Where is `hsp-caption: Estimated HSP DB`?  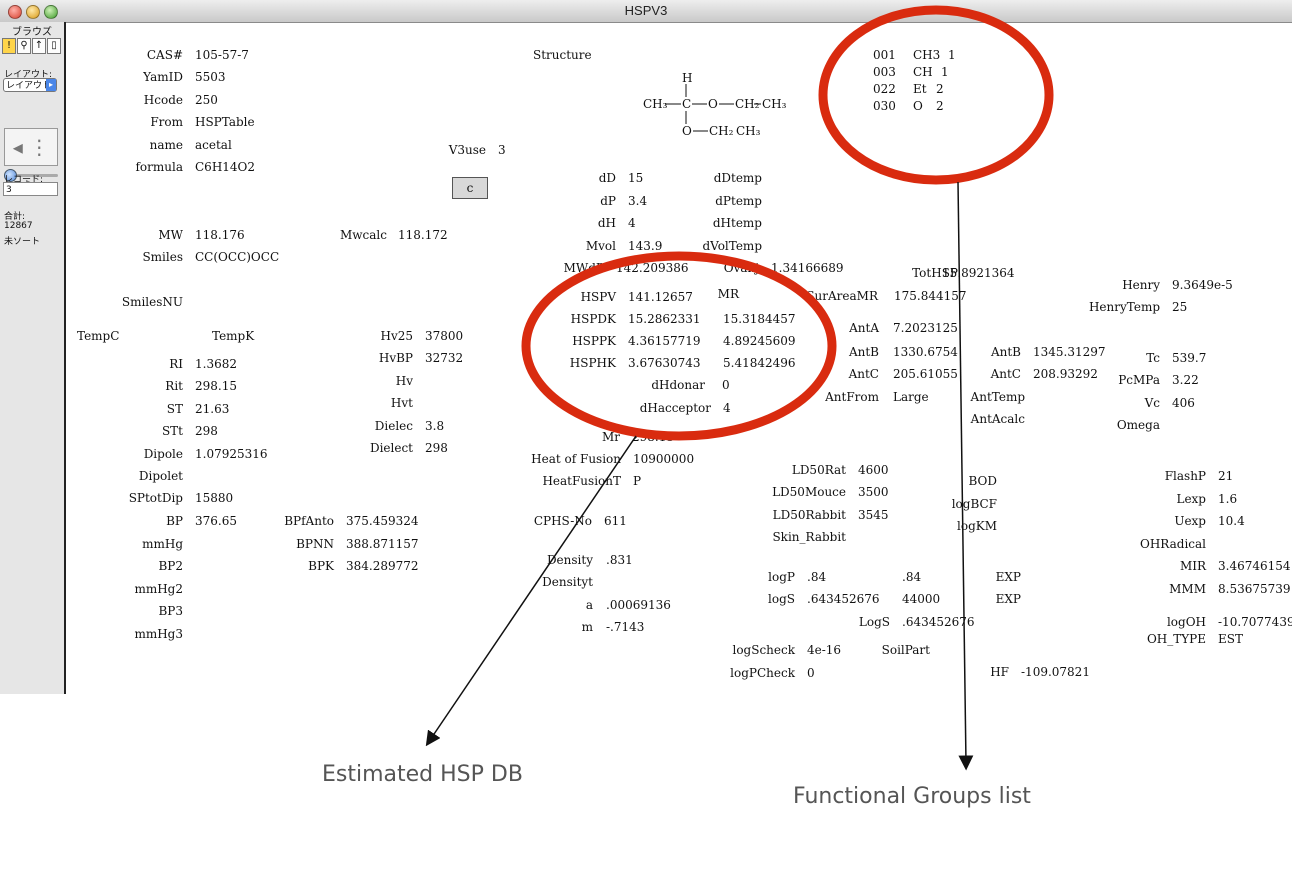 hsp-caption: Estimated HSP DB is located at coordinates (422, 774).